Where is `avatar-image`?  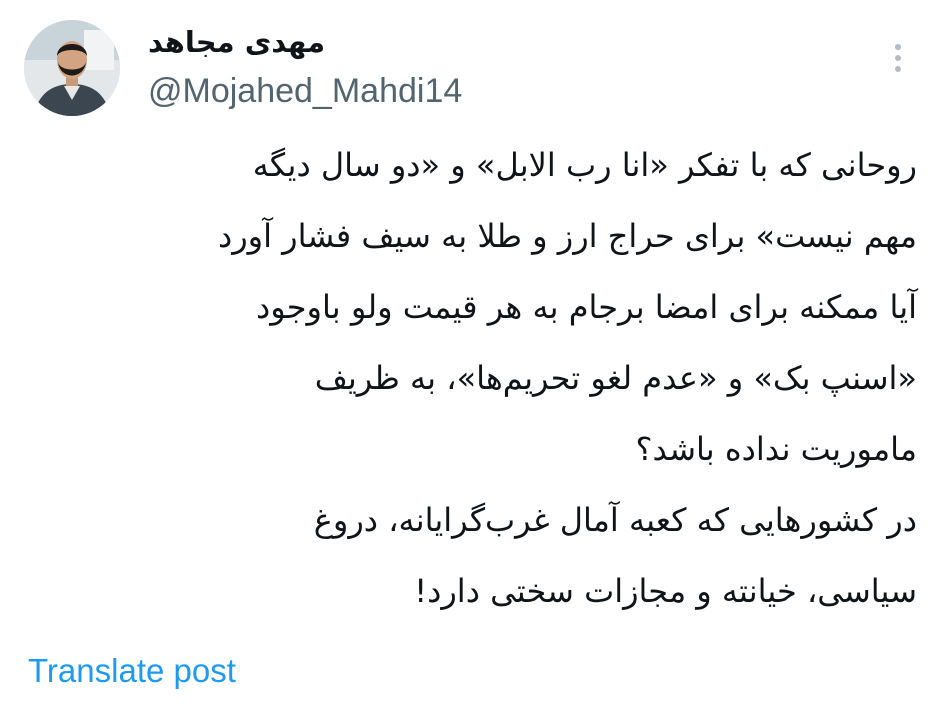
avatar-image is located at coordinates (72, 68).